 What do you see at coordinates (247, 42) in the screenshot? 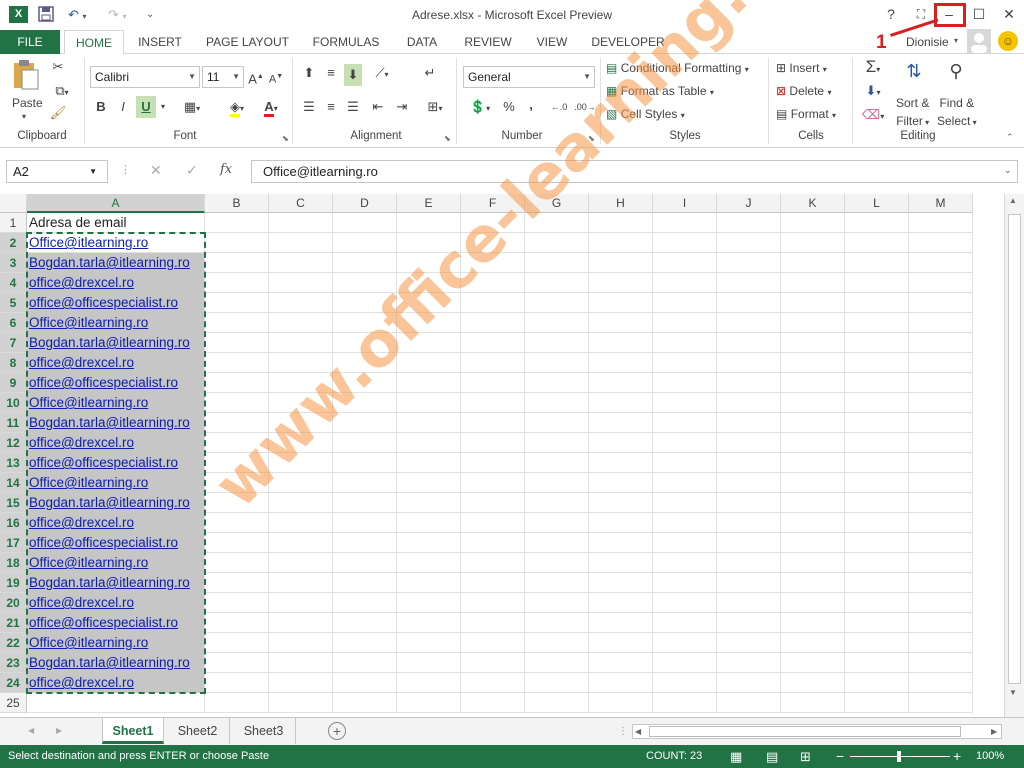
I see `tab-page-layout: PAGE LAYOUT` at bounding box center [247, 42].